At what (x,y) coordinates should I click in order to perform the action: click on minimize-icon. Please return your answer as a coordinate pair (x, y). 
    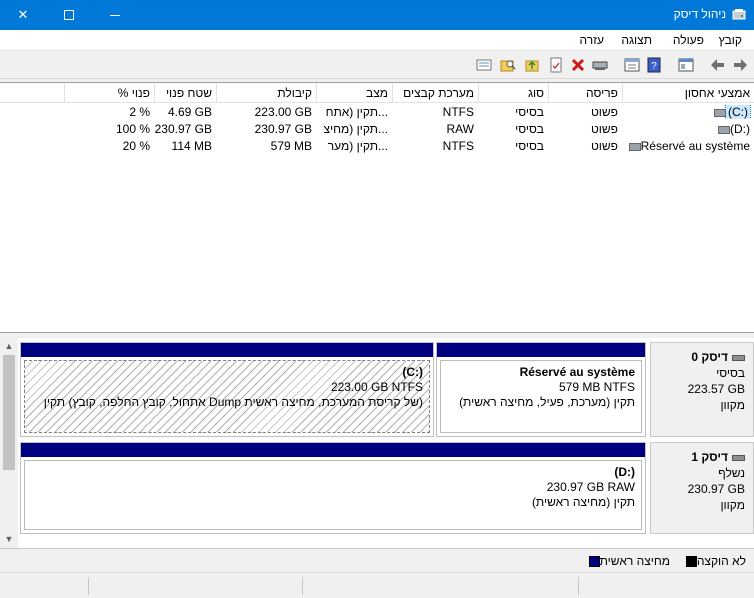
    Looking at the image, I should click on (115, 15).